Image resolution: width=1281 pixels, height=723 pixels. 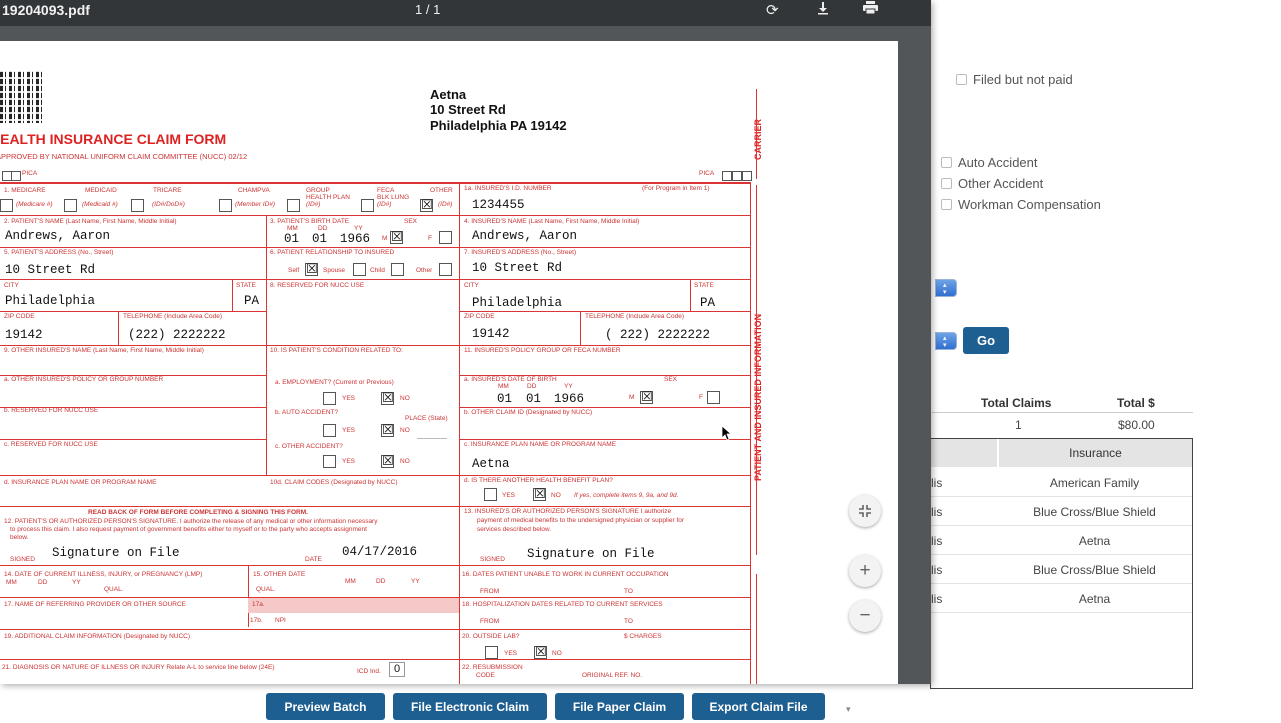 I want to click on auto-accident-no-checkbox: ☒, so click(x=387, y=430).